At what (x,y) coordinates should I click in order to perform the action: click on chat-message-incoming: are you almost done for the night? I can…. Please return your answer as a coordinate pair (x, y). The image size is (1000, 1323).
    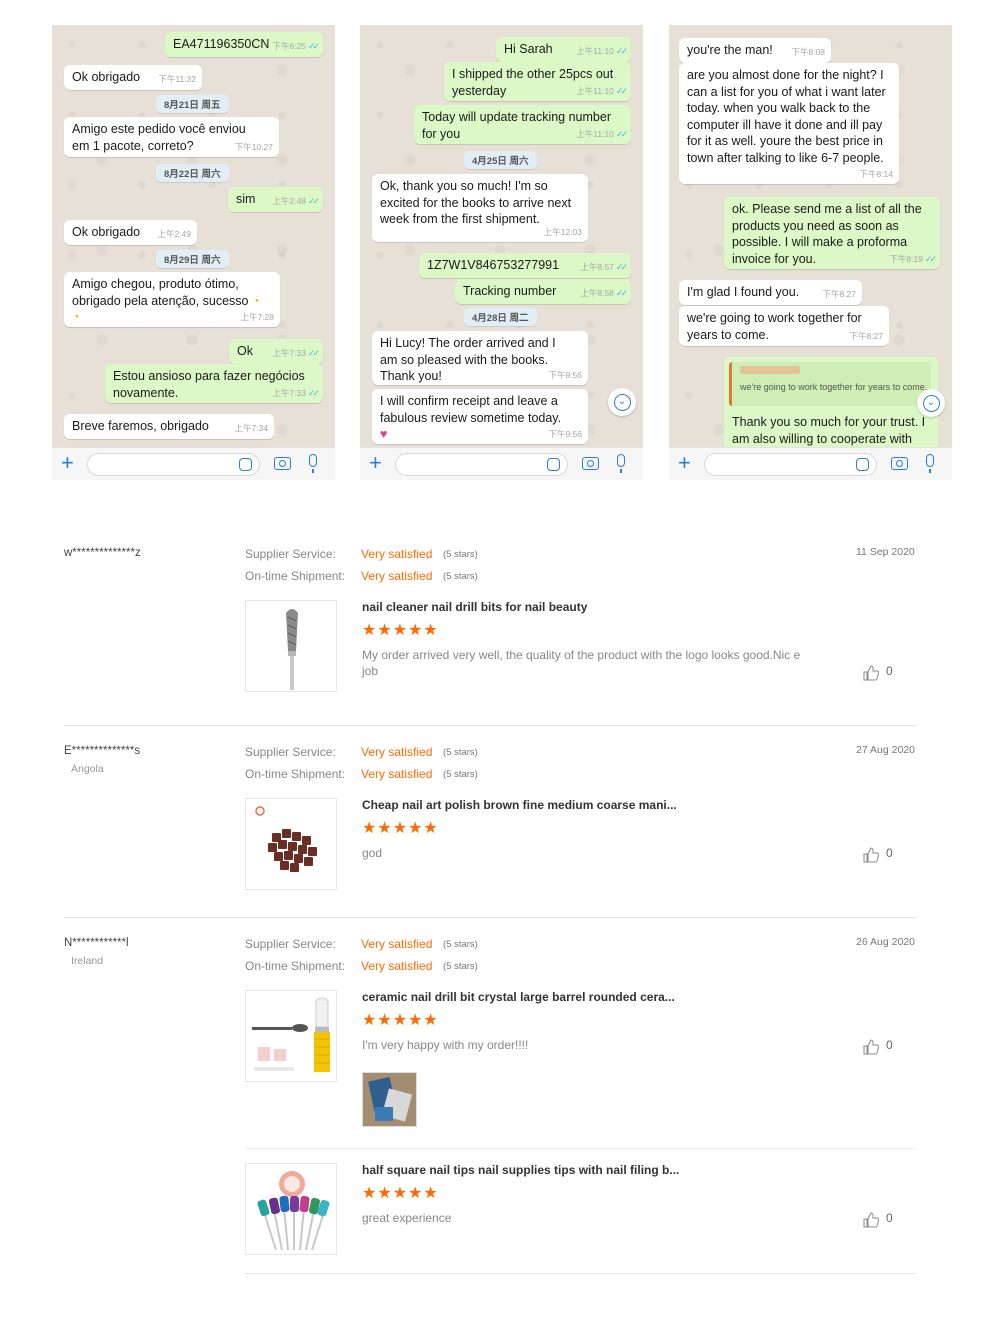
    Looking at the image, I should click on (789, 123).